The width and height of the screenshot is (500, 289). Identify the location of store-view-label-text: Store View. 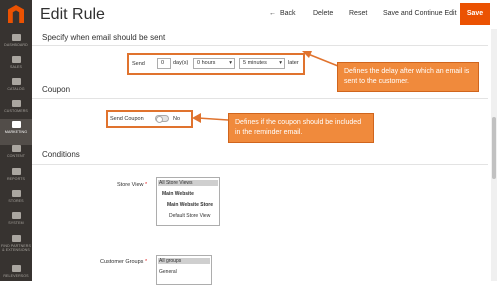
(130, 185).